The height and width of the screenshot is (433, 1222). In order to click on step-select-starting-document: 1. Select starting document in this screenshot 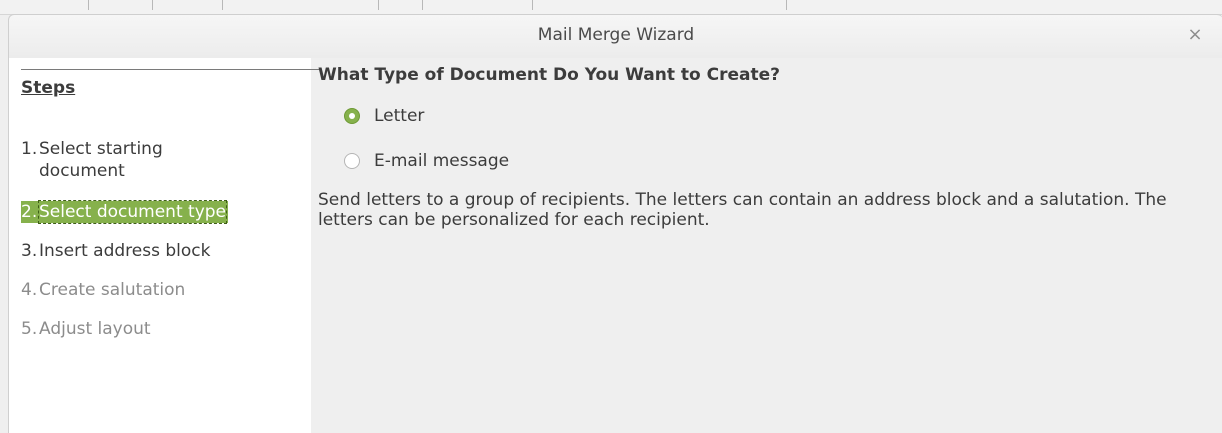, I will do `click(136, 160)`.